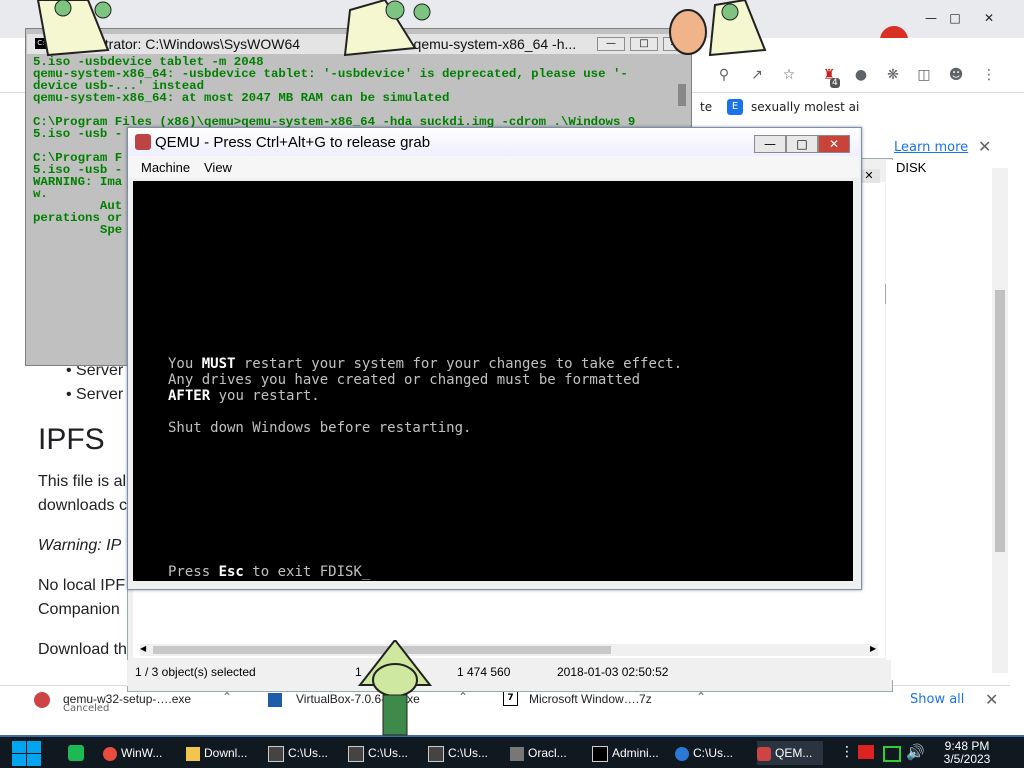 Image resolution: width=1024 pixels, height=768 pixels. Describe the element at coordinates (71, 439) in the screenshot. I see `page-heading: IPFS` at that location.